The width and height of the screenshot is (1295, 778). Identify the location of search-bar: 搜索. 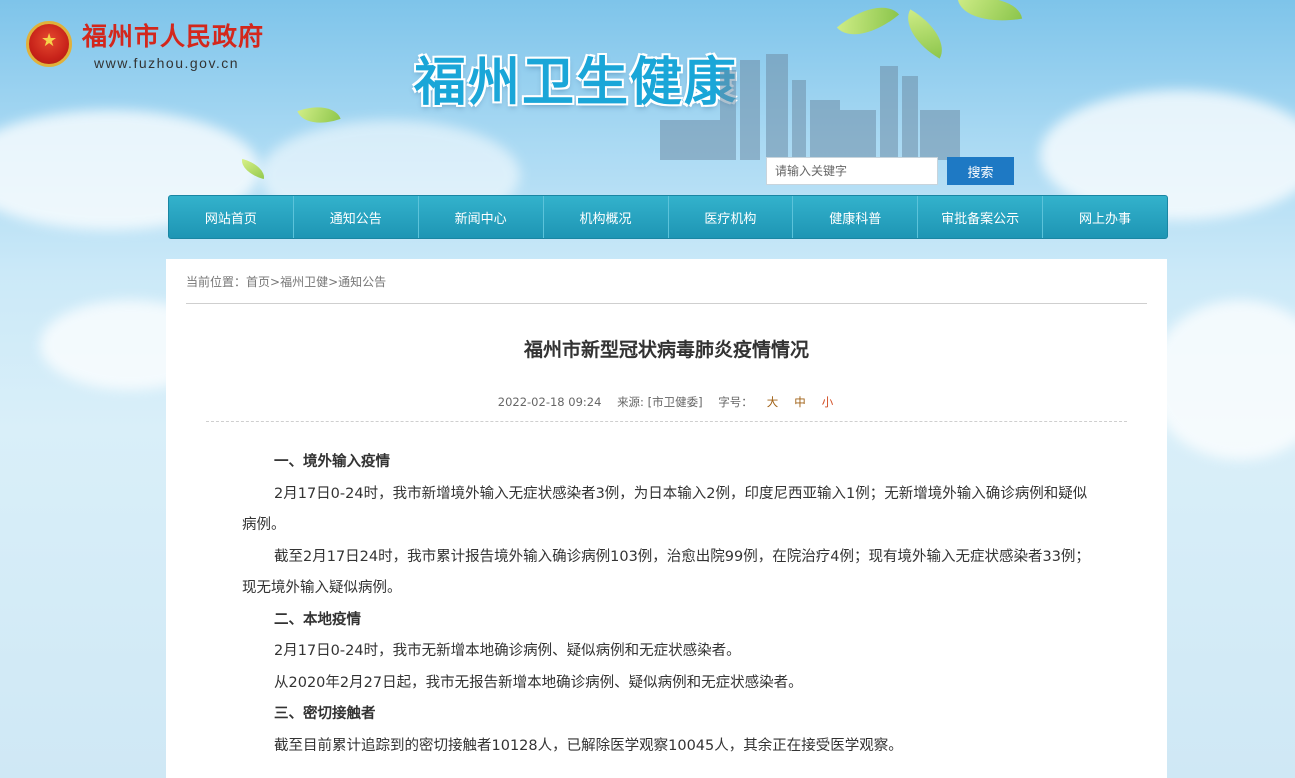
(890, 171).